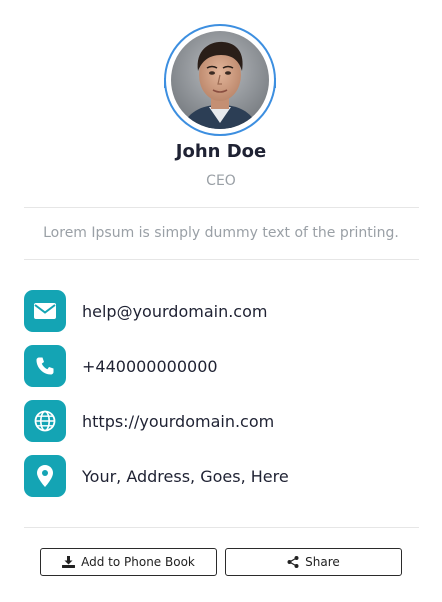 This screenshot has width=442, height=602. I want to click on avatar, so click(220, 80).